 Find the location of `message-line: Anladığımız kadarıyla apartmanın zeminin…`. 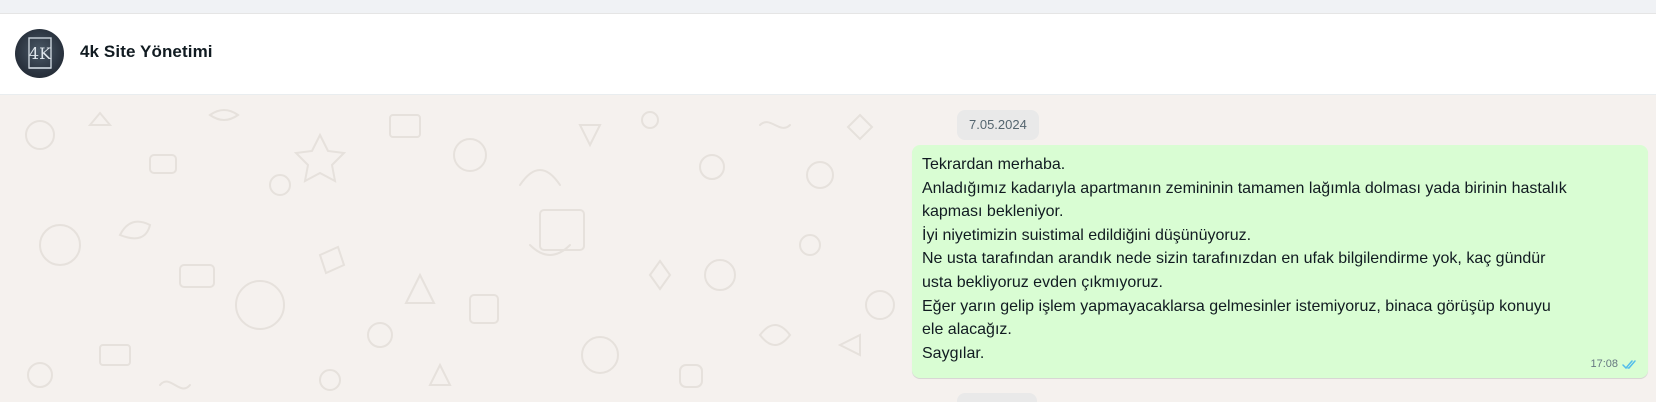

message-line: Anladığımız kadarıyla apartmanın zeminin… is located at coordinates (1244, 188).